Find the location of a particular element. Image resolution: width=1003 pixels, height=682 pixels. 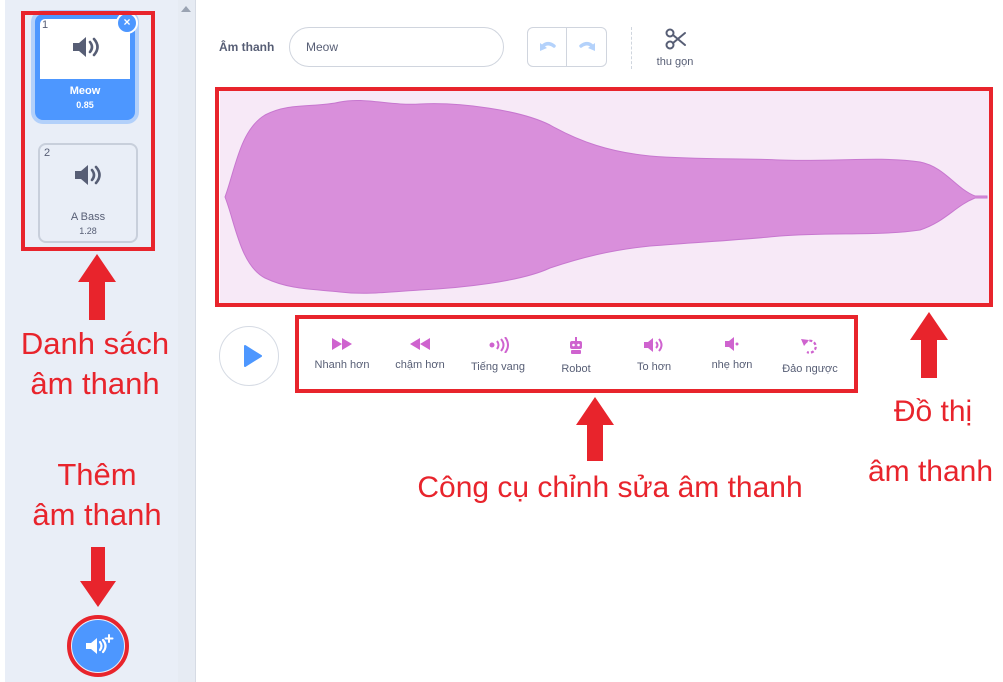

annotation-graph-line2: âm thanh is located at coordinates (930, 471).